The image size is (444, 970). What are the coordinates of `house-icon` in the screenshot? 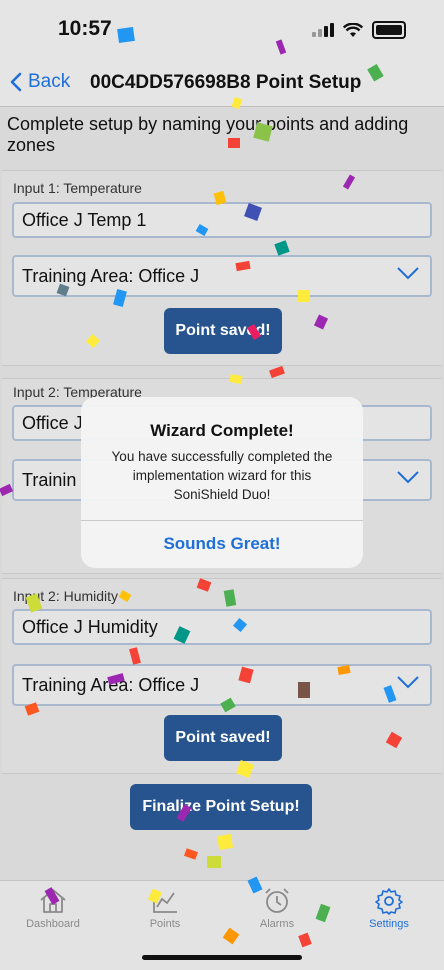 It's located at (53, 901).